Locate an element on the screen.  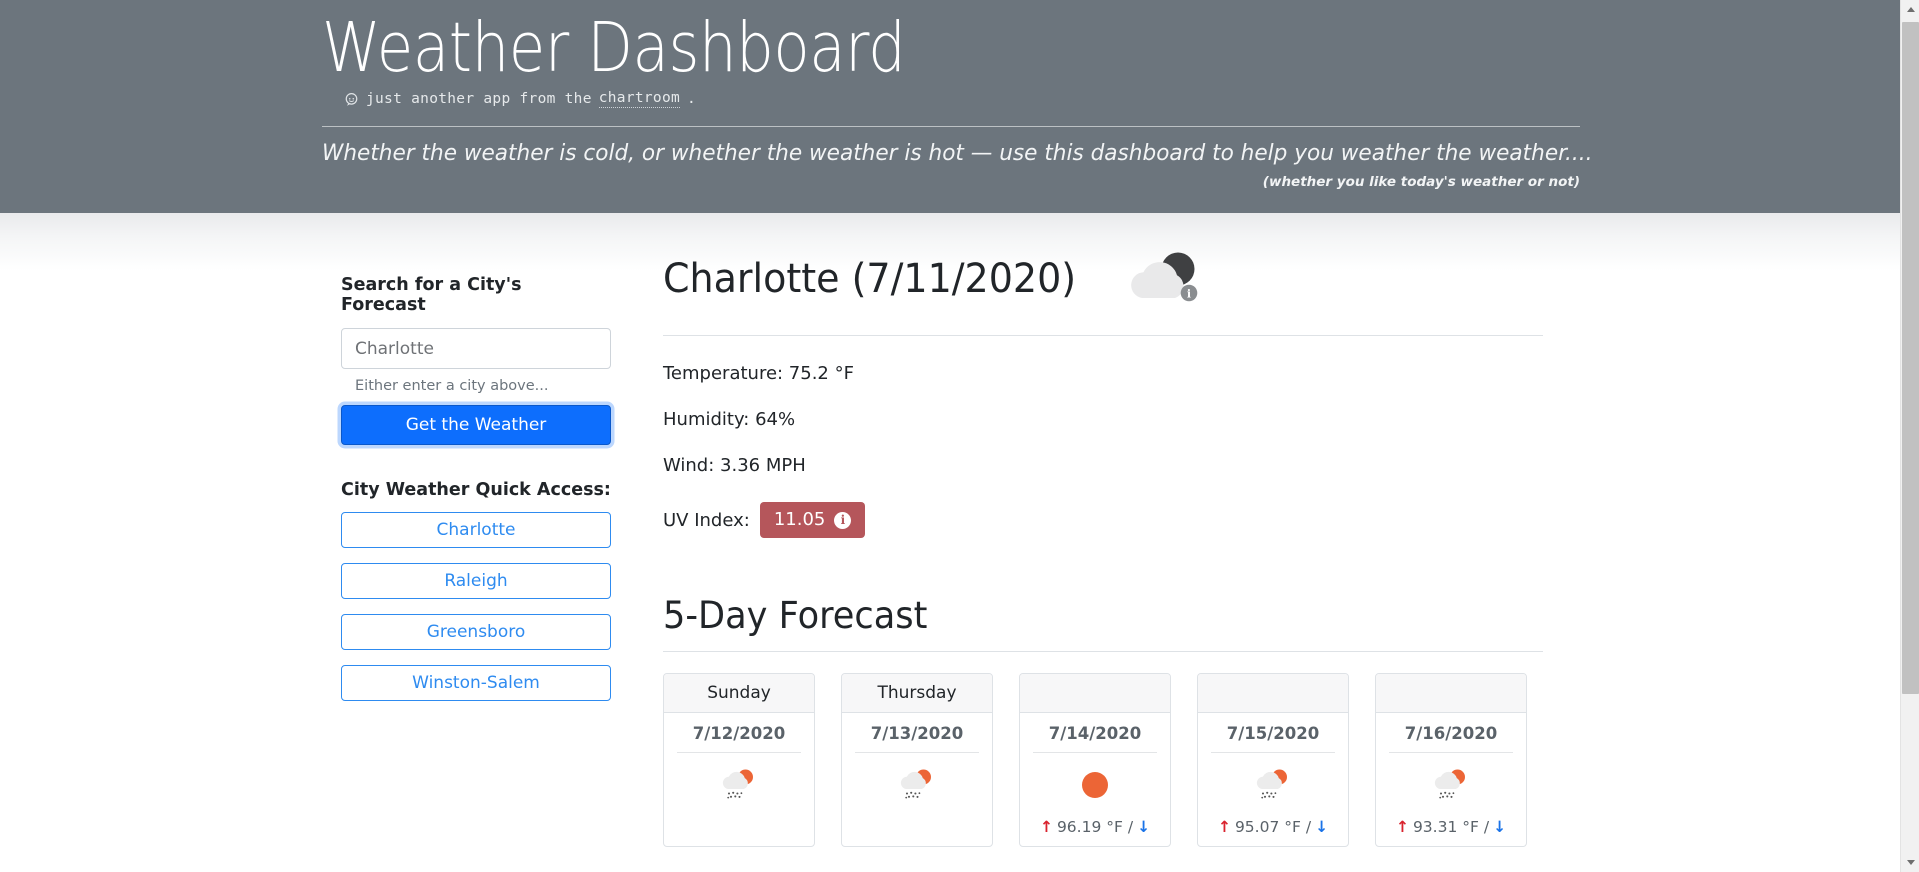
quick-access-title: City Weather Quick Access: is located at coordinates (476, 490).